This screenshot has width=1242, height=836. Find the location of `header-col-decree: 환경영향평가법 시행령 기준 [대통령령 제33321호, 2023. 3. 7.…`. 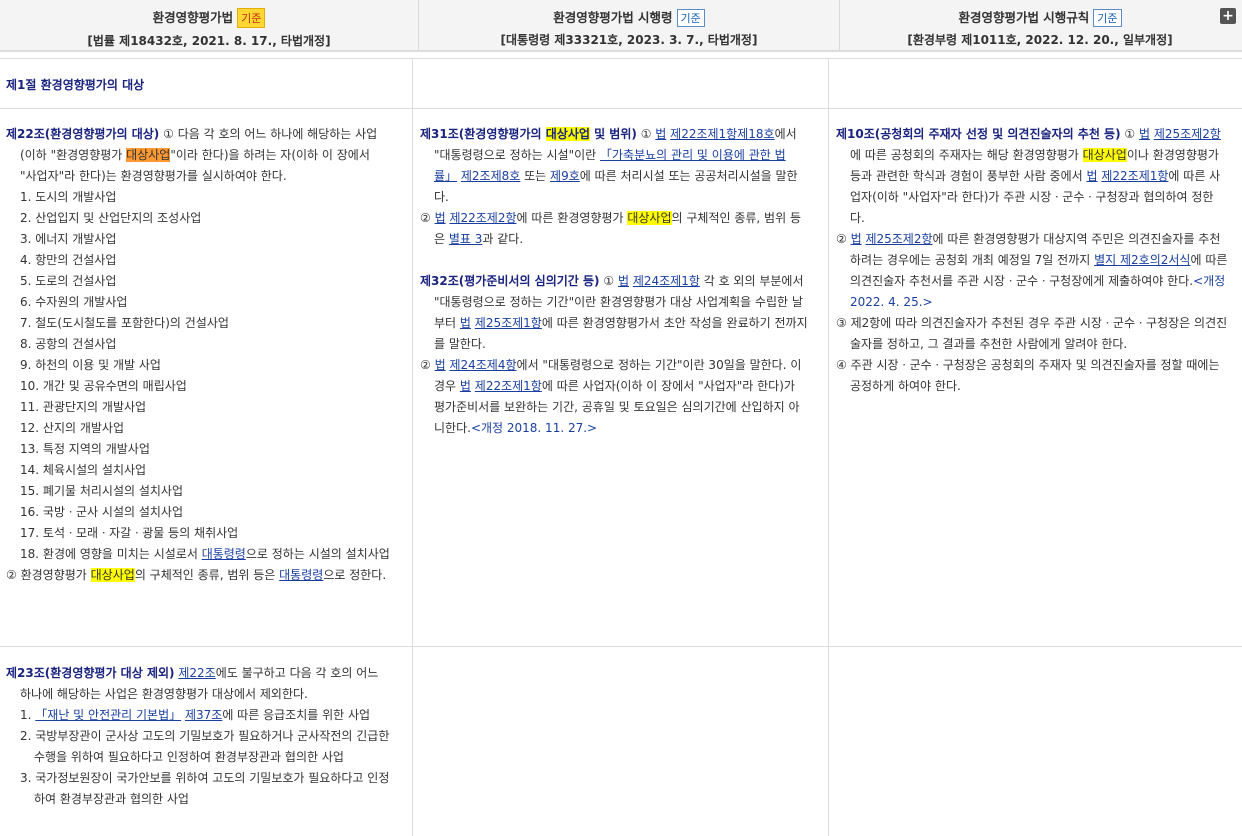

header-col-decree: 환경영향평가법 시행령 기준 [대통령령 제33321호, 2023. 3. 7.… is located at coordinates (629, 25).